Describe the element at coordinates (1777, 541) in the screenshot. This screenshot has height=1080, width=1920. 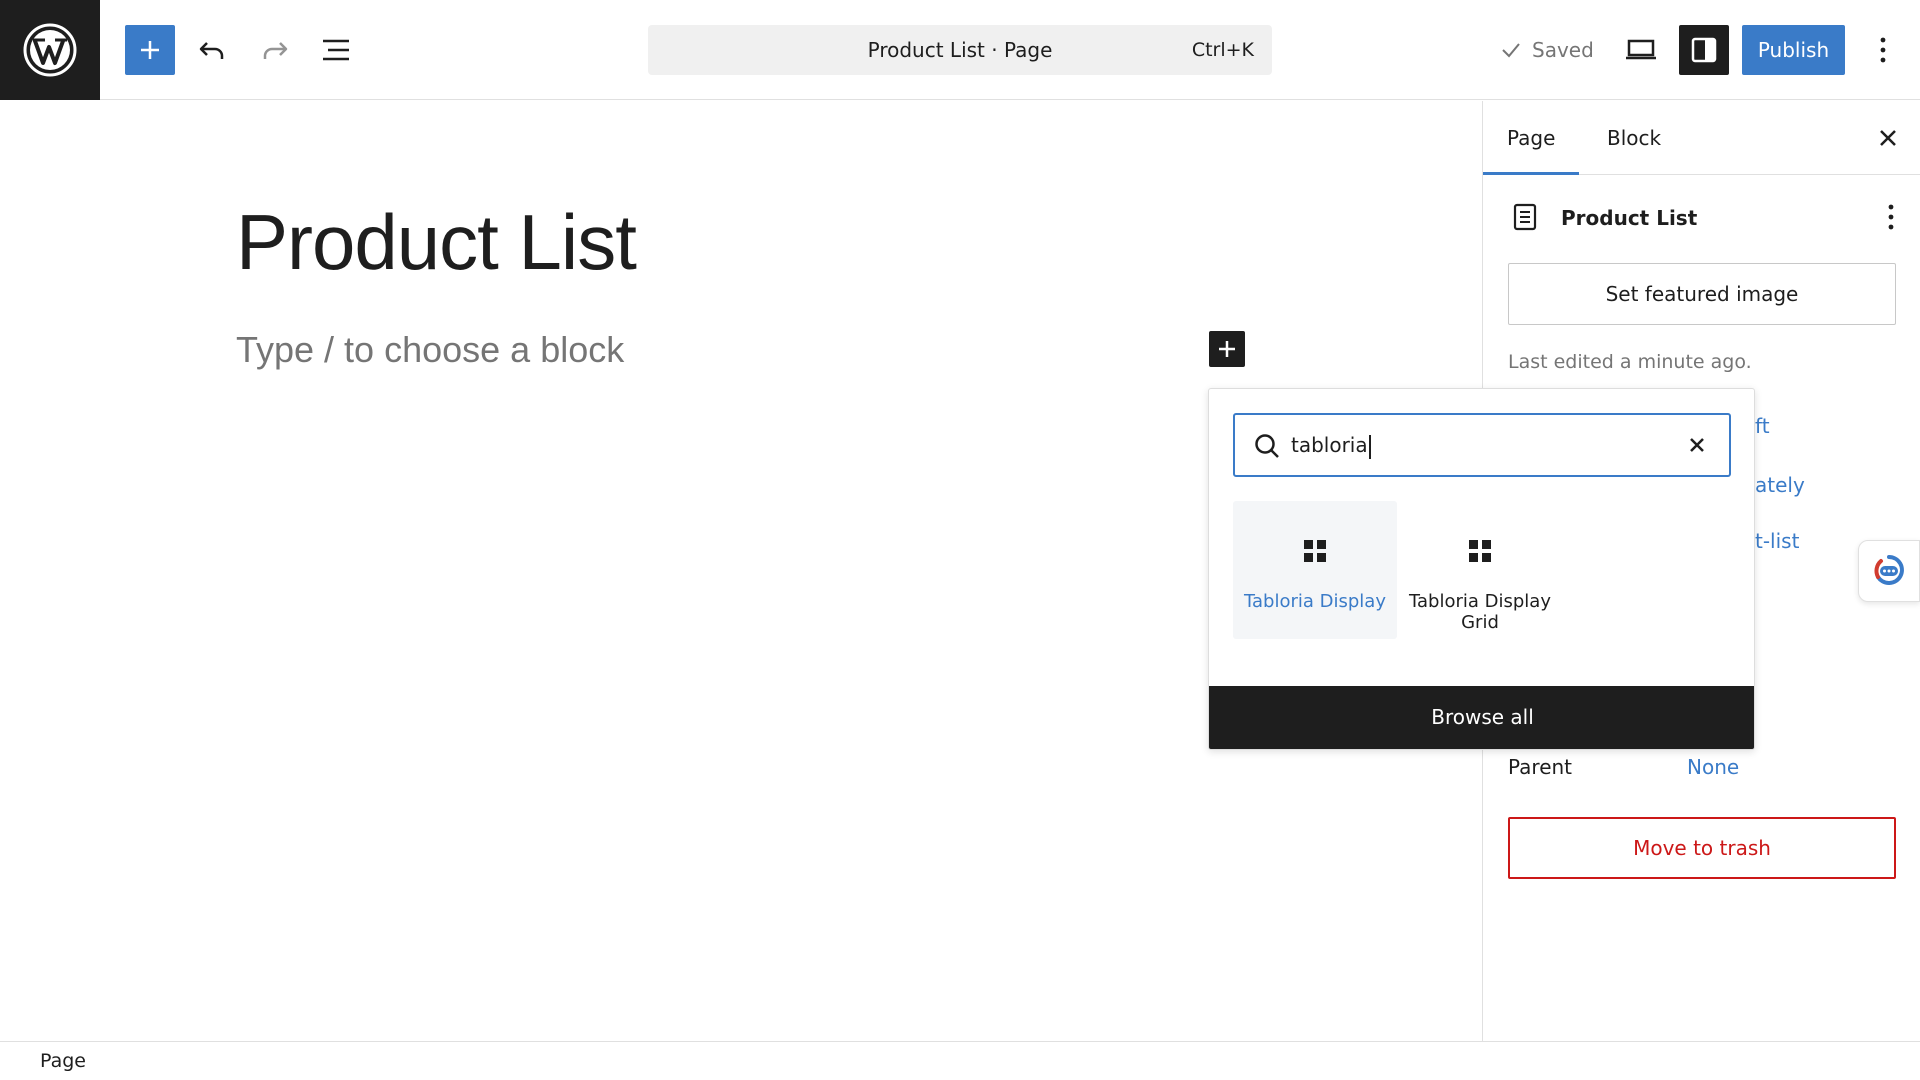
I see `slug-link: t-list` at that location.